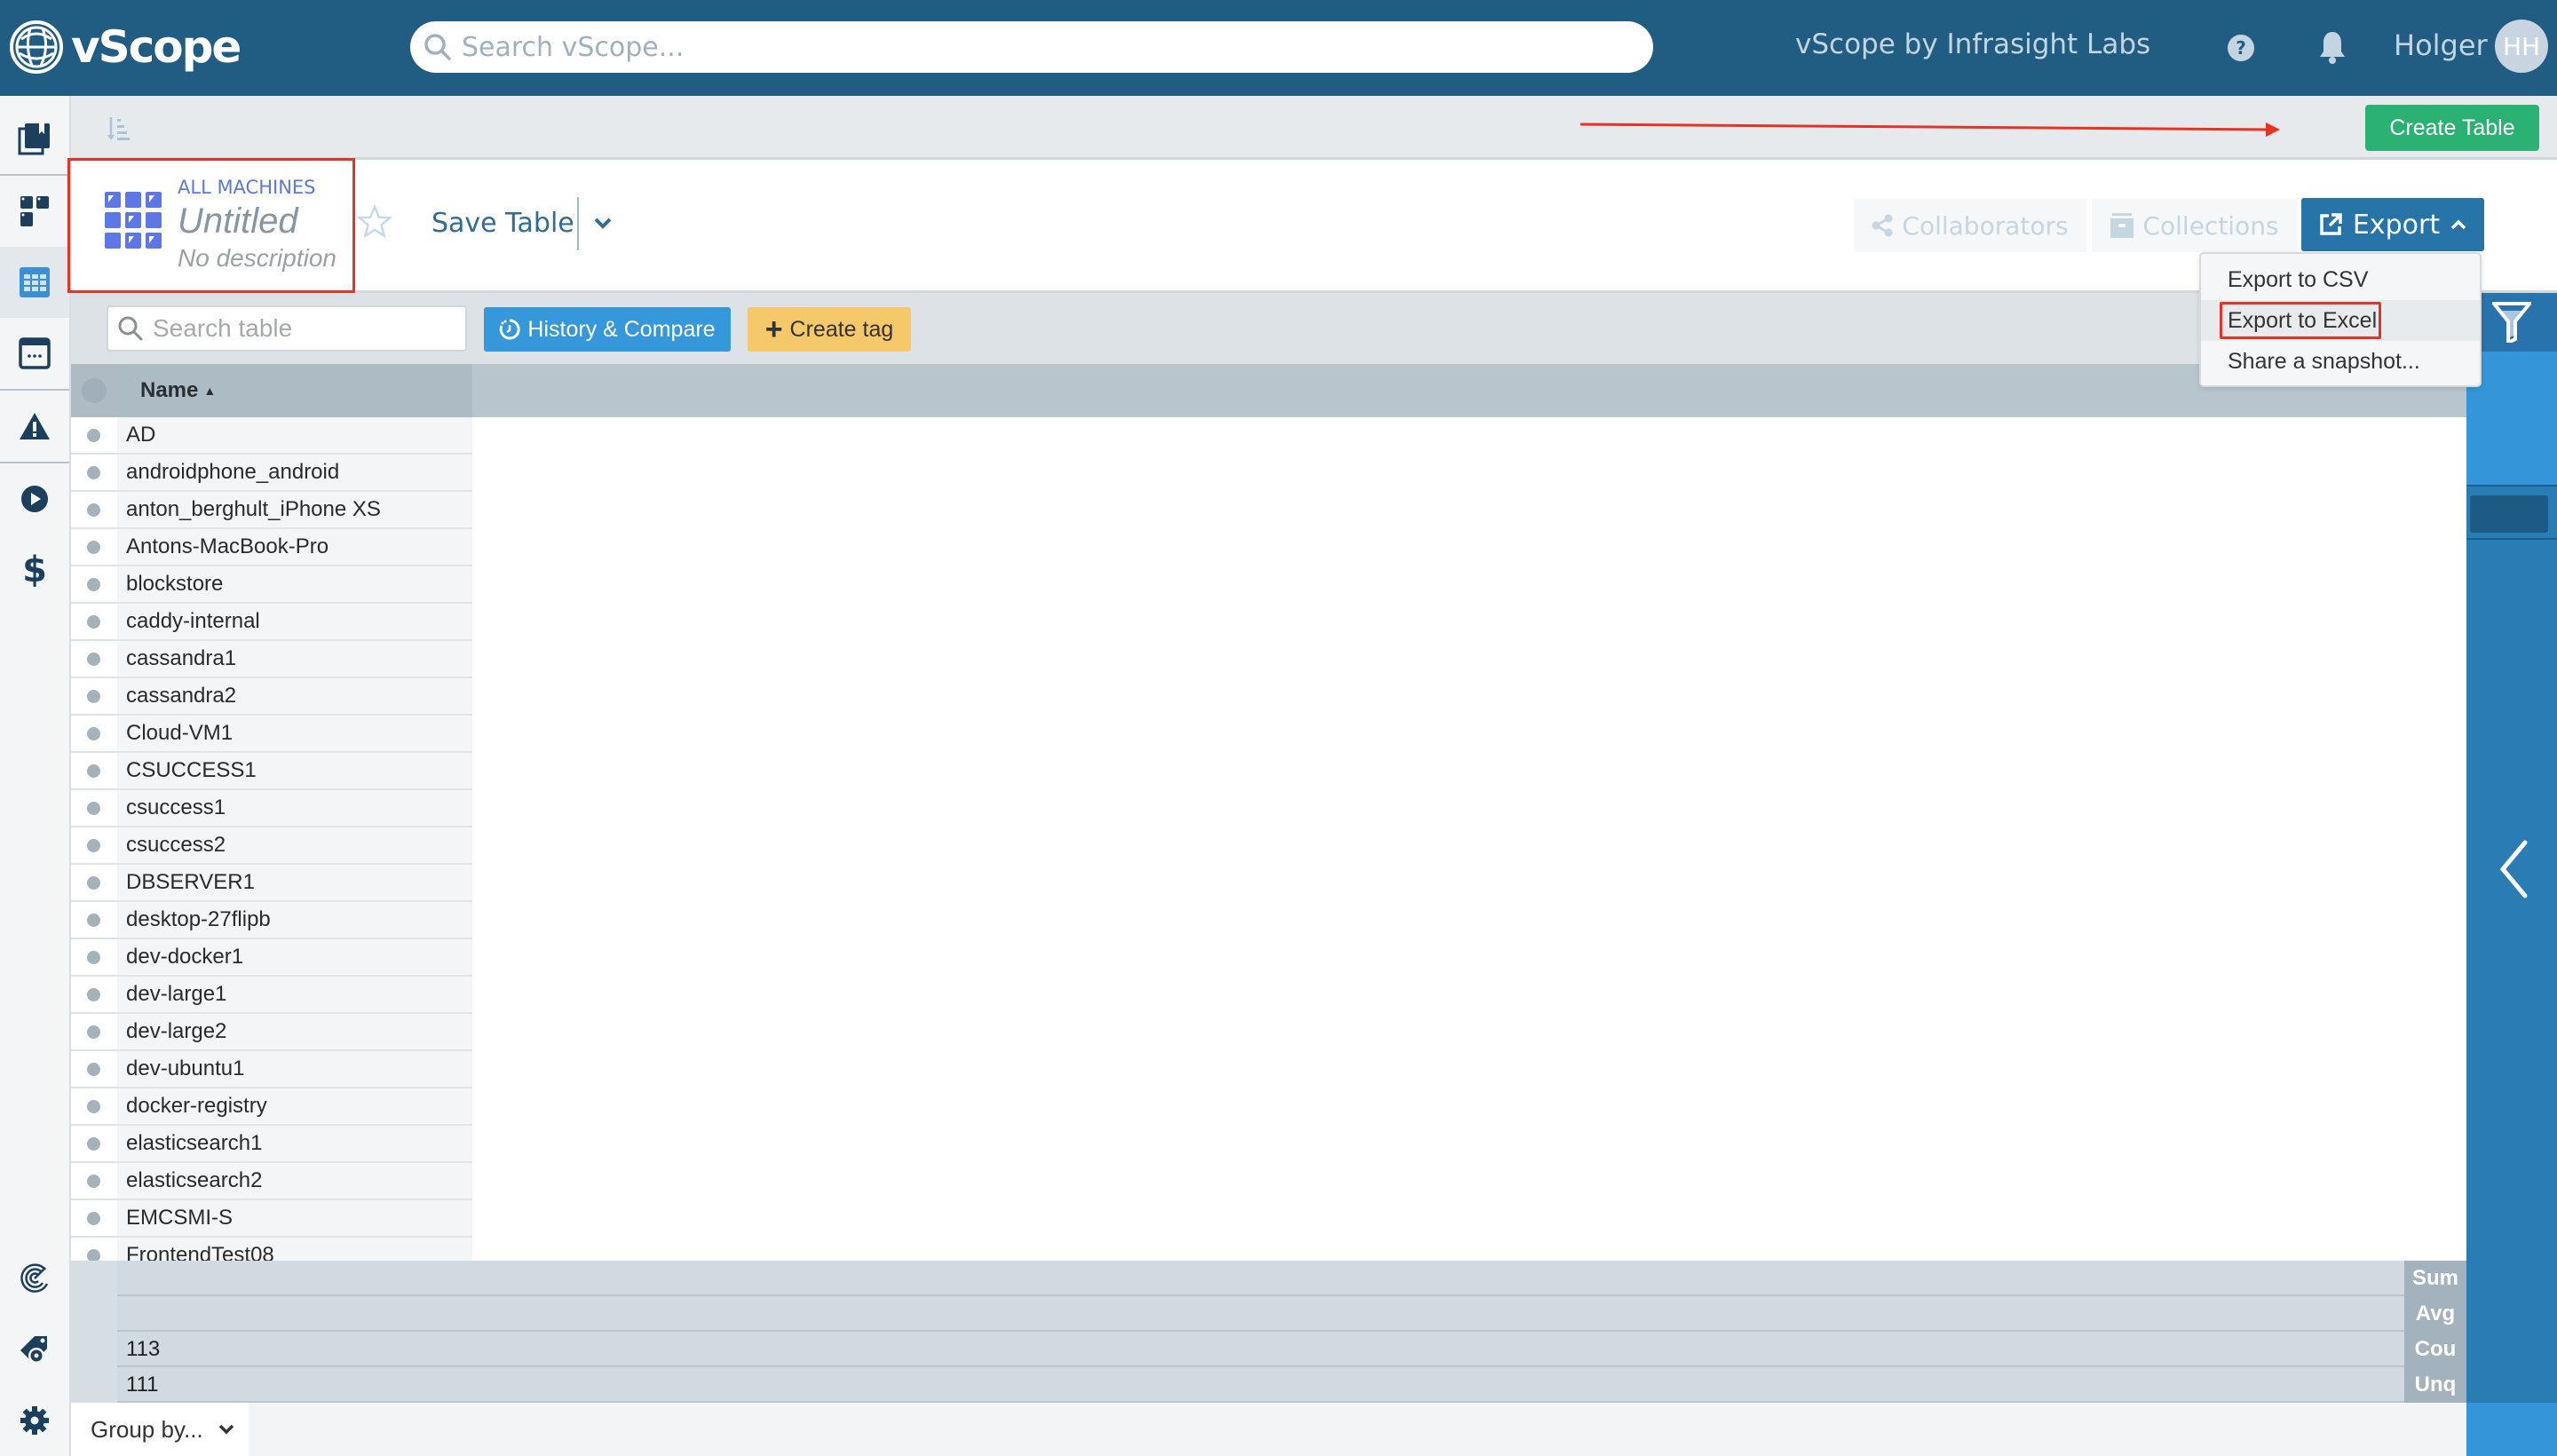 This screenshot has height=1456, width=2557. I want to click on sidebar-item-settings, so click(34, 1420).